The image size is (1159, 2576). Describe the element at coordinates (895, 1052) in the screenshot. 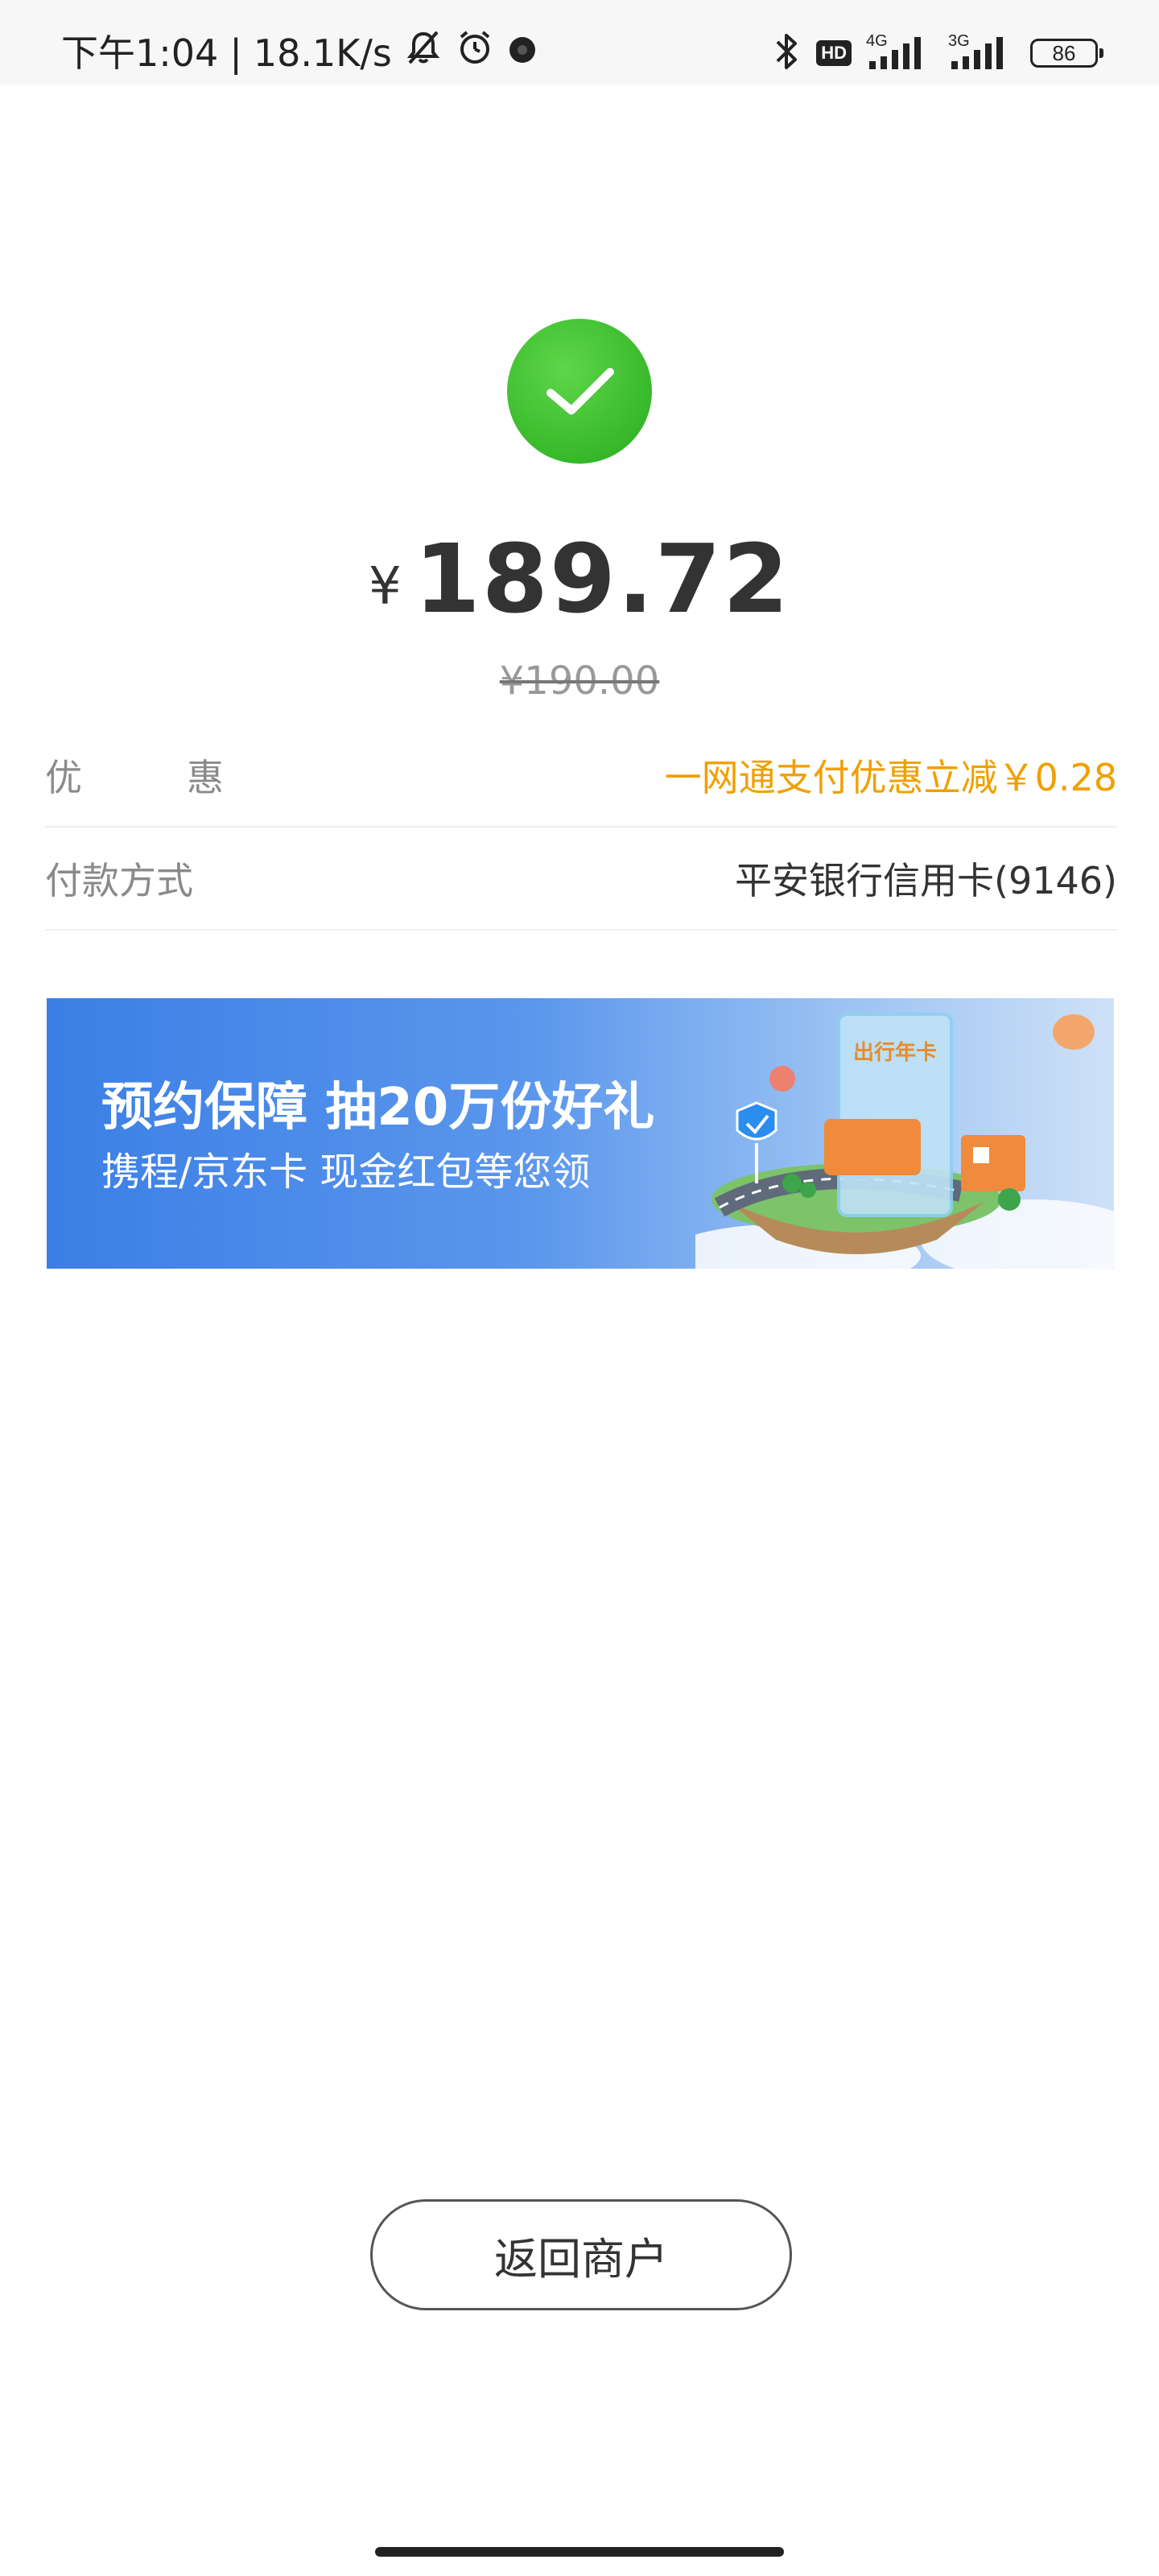

I see `banner-card-text: 出行年卡` at that location.